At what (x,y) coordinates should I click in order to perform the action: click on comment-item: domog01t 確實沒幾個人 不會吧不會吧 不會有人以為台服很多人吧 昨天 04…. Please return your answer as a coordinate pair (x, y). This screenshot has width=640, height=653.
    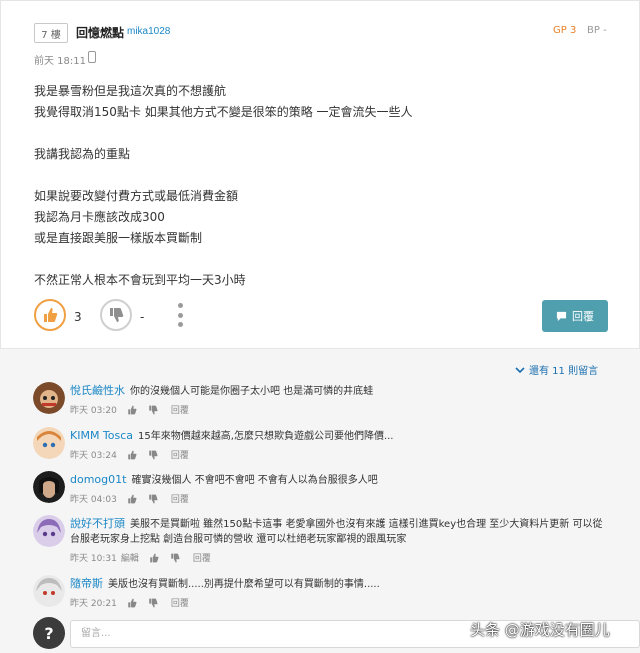
    Looking at the image, I should click on (323, 491).